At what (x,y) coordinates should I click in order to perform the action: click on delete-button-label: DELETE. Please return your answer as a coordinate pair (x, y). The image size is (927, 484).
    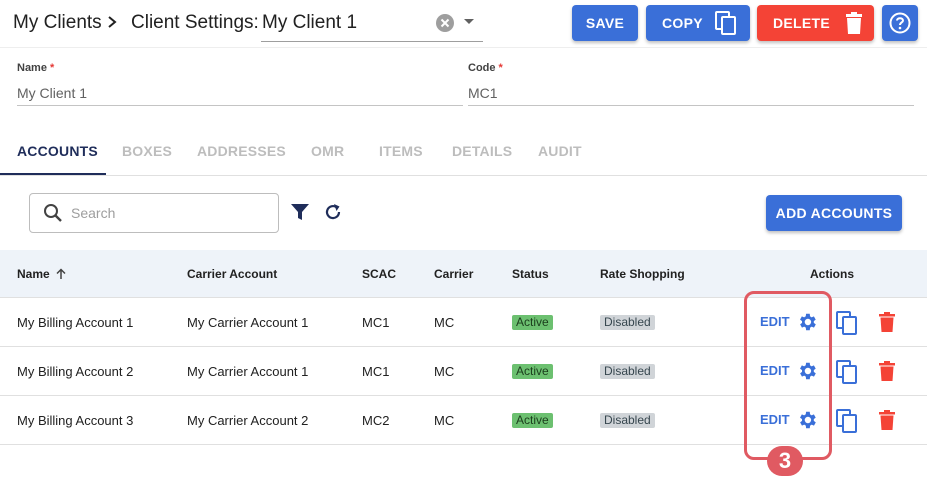
    Looking at the image, I should click on (802, 23).